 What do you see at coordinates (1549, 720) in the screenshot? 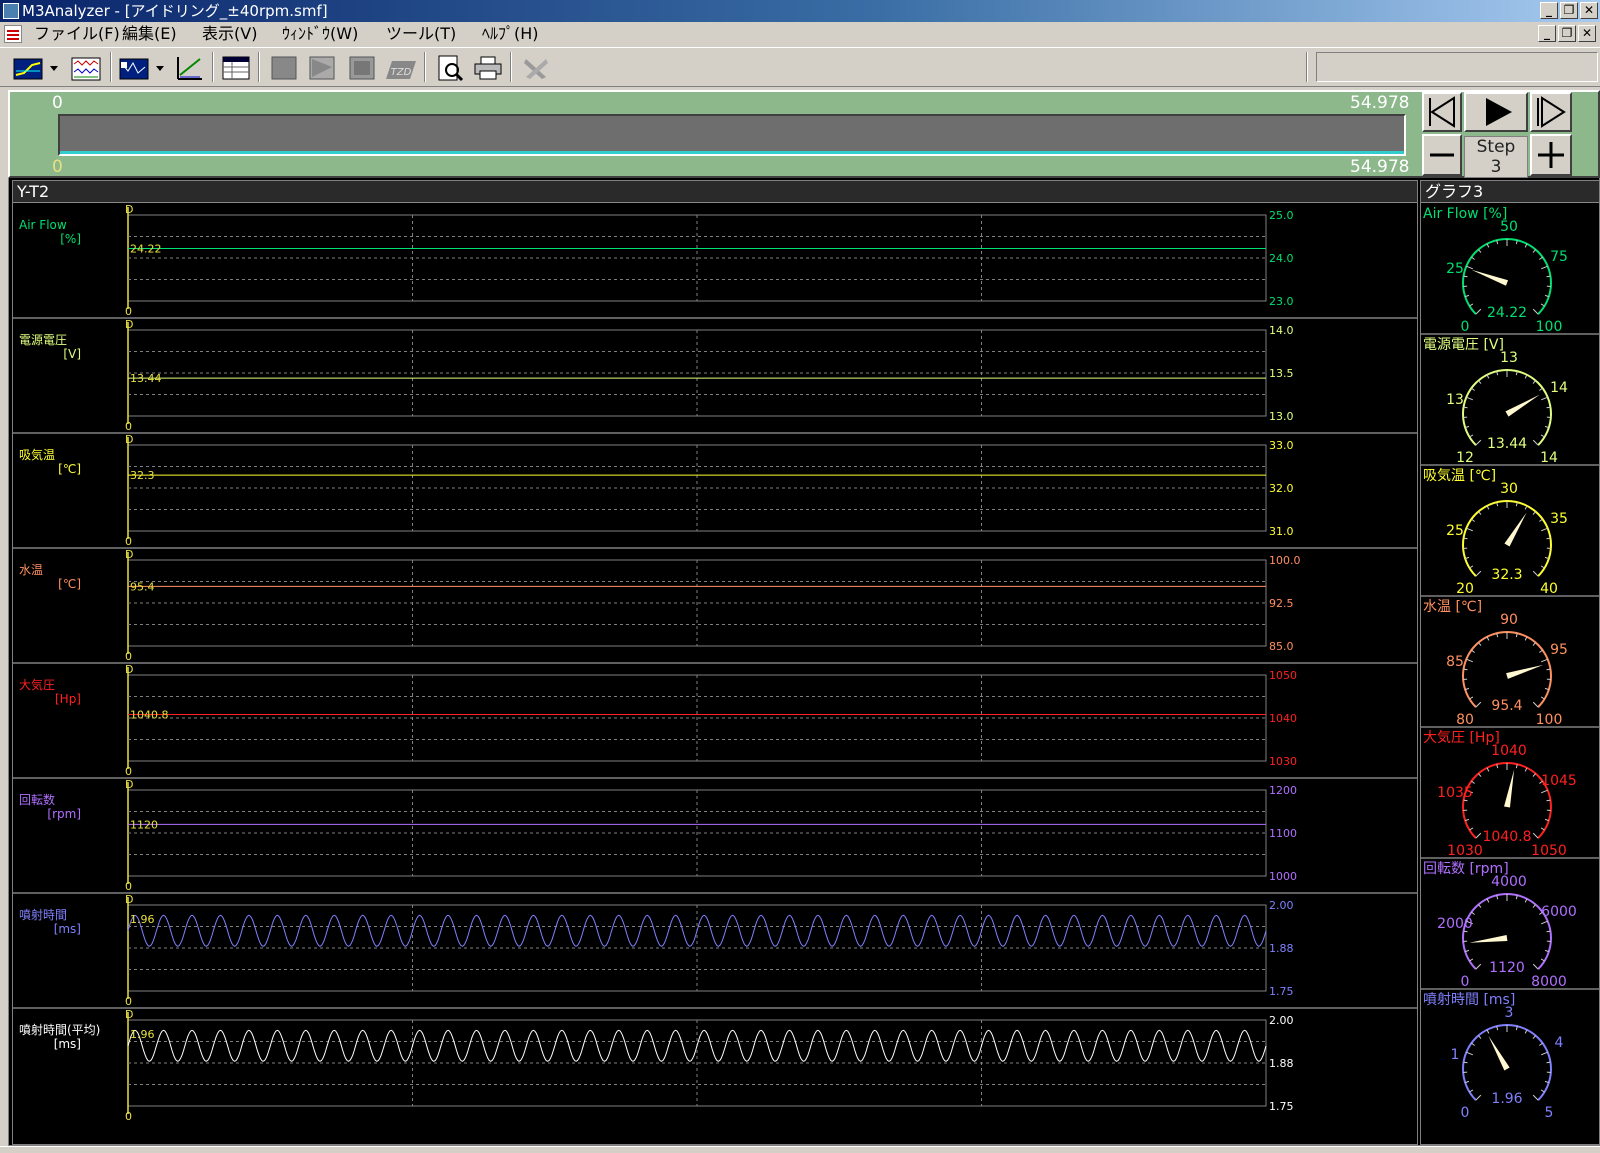
I see `gauge-tick-label: 100` at bounding box center [1549, 720].